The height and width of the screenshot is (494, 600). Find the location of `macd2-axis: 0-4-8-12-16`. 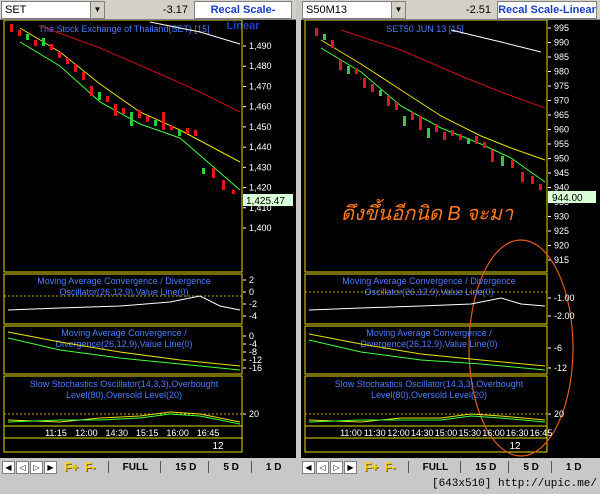

macd2-axis: 0-4-8-12-16 is located at coordinates (252, 352).